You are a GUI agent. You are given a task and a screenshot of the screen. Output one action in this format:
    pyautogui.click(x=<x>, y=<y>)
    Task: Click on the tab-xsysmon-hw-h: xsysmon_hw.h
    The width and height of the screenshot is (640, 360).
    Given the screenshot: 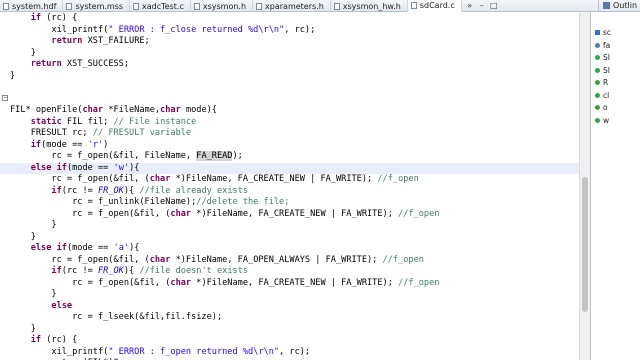 What is the action you would take?
    pyautogui.click(x=369, y=6)
    